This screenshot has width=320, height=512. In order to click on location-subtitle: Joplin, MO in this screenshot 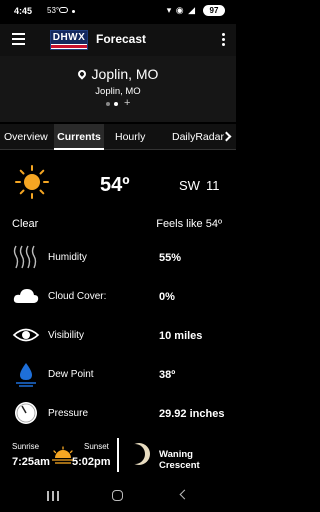, I will do `click(118, 91)`.